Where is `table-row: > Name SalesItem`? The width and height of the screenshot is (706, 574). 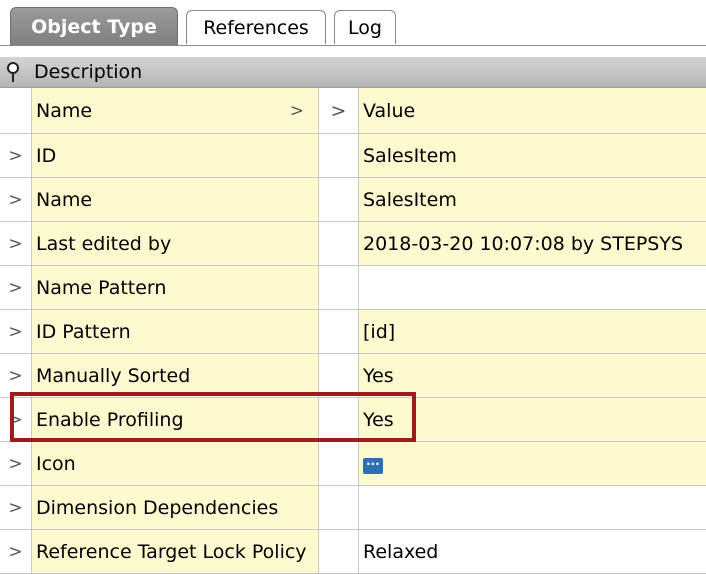 table-row: > Name SalesItem is located at coordinates (353, 200).